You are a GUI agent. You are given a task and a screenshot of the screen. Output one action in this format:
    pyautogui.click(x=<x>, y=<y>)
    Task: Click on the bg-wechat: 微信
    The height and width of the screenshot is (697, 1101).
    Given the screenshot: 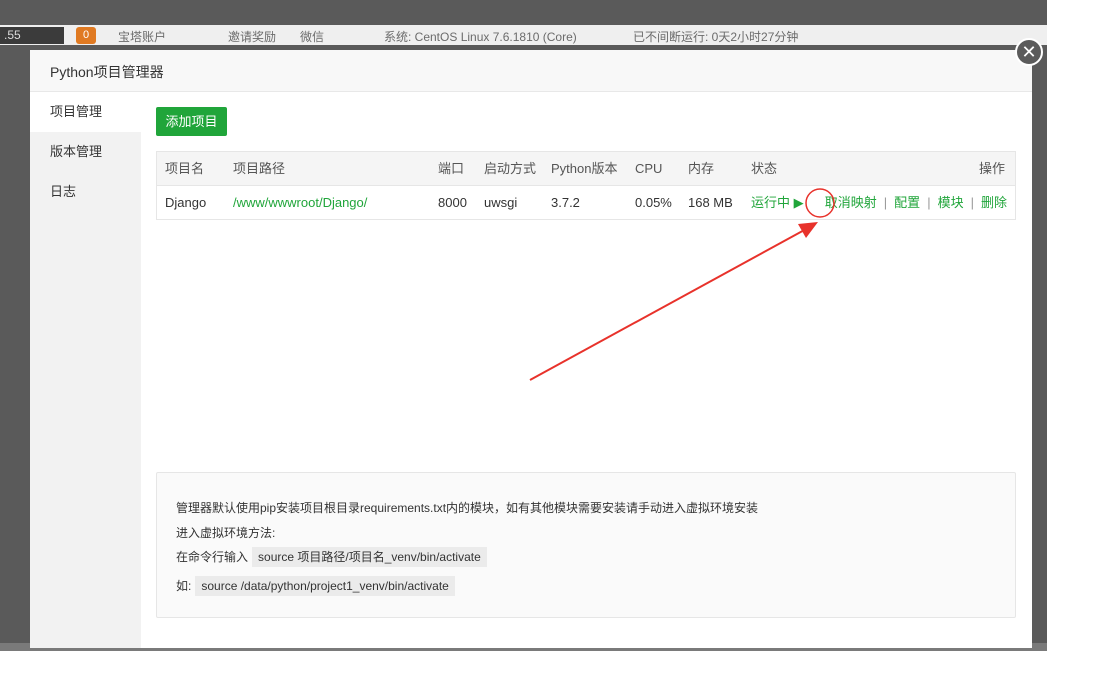 What is the action you would take?
    pyautogui.click(x=312, y=37)
    